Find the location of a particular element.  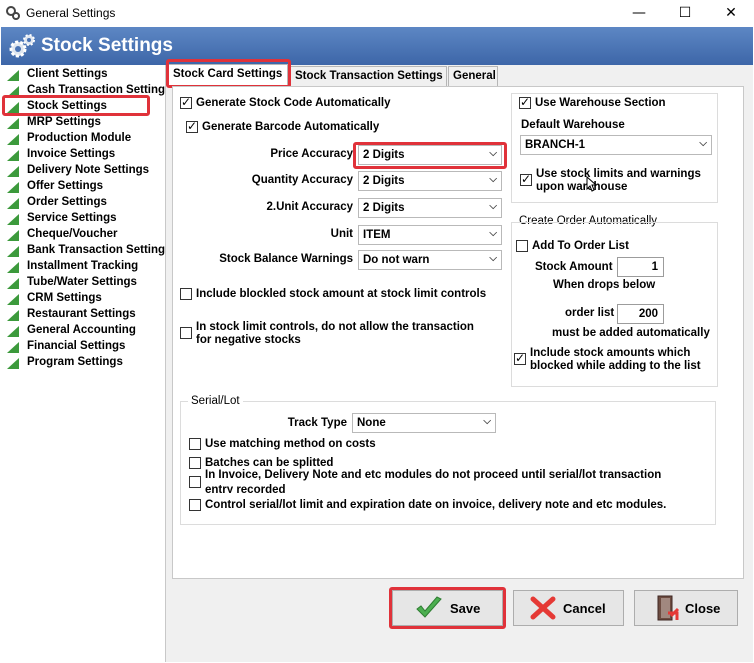

sidebar-item-label: CRM Settings is located at coordinates (64, 298).